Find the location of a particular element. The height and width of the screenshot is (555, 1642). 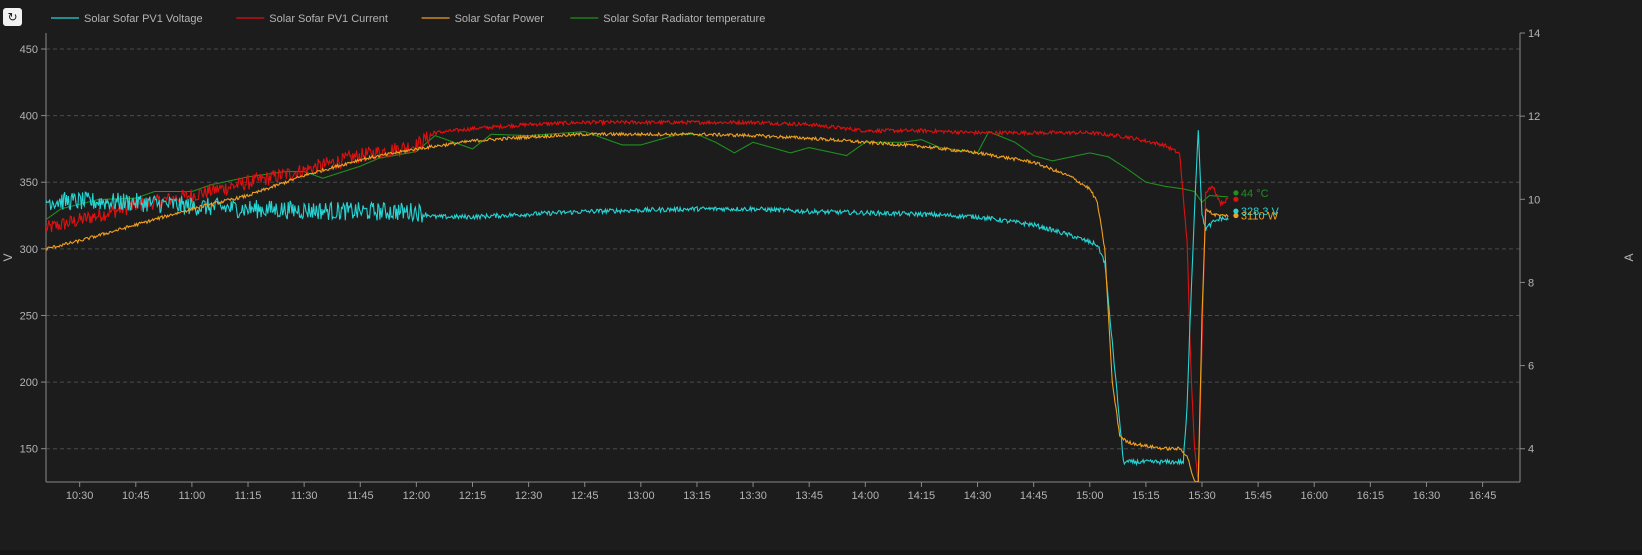

right-tick-label: 14 is located at coordinates (1534, 34).